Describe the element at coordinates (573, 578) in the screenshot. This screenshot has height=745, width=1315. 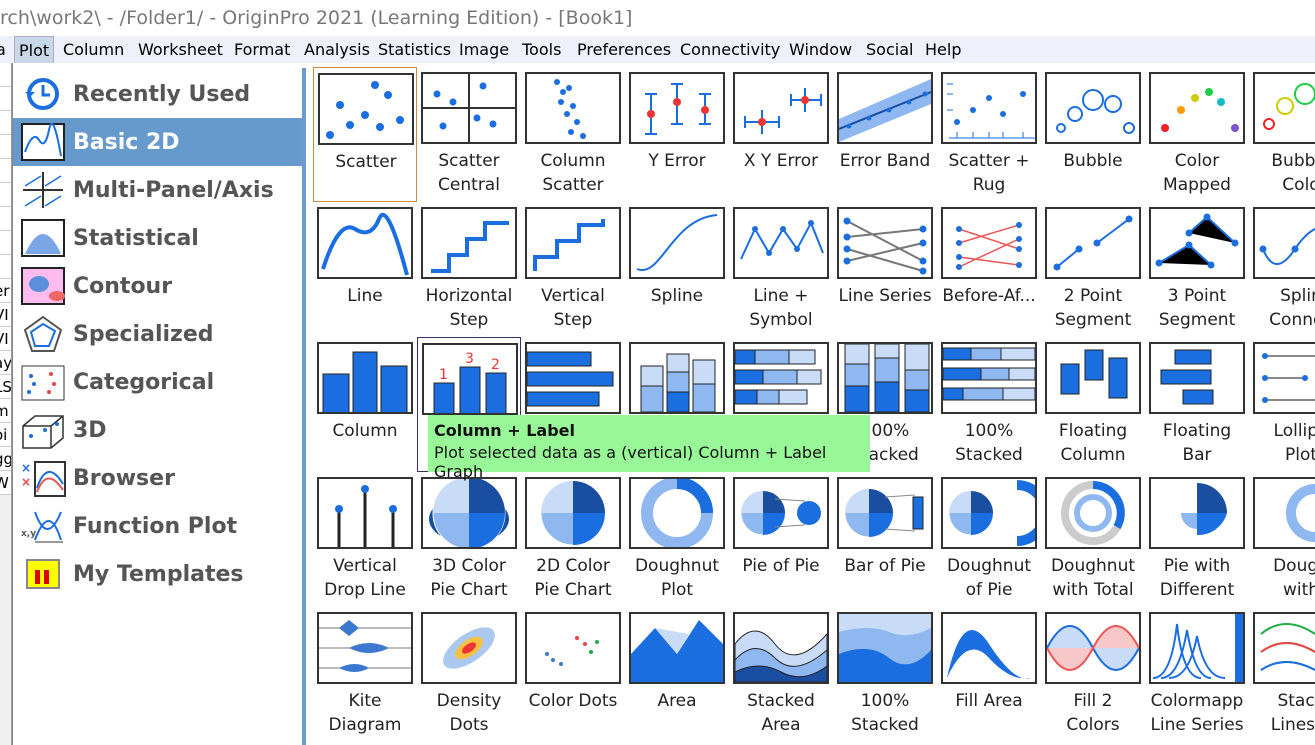
I see `plot-type-label: 2D Color Pie Chart` at that location.